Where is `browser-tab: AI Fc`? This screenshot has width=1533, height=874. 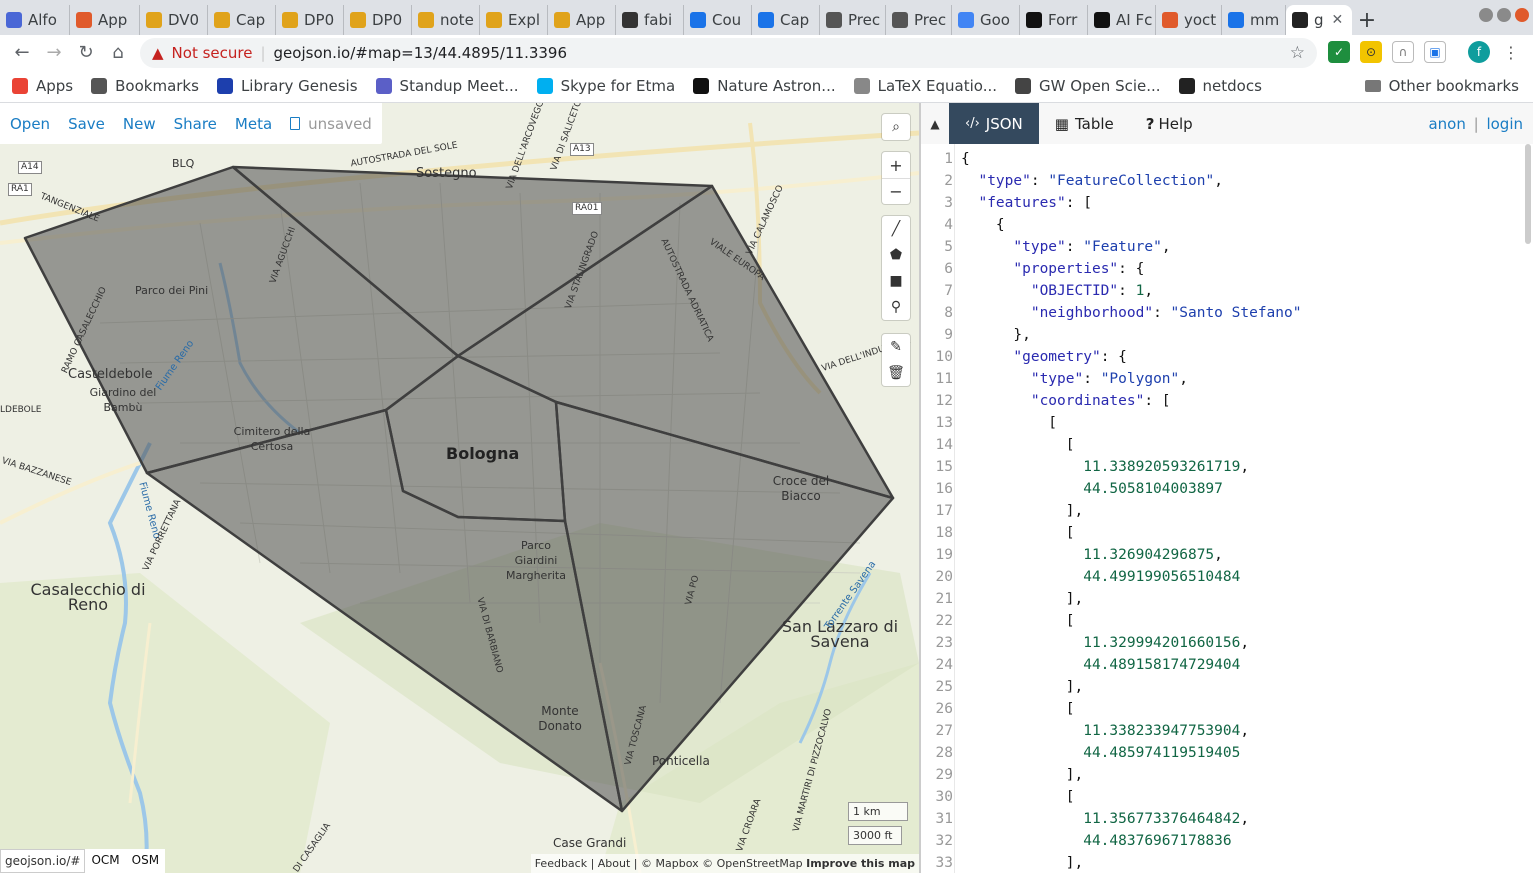 browser-tab: AI Fc is located at coordinates (1122, 20).